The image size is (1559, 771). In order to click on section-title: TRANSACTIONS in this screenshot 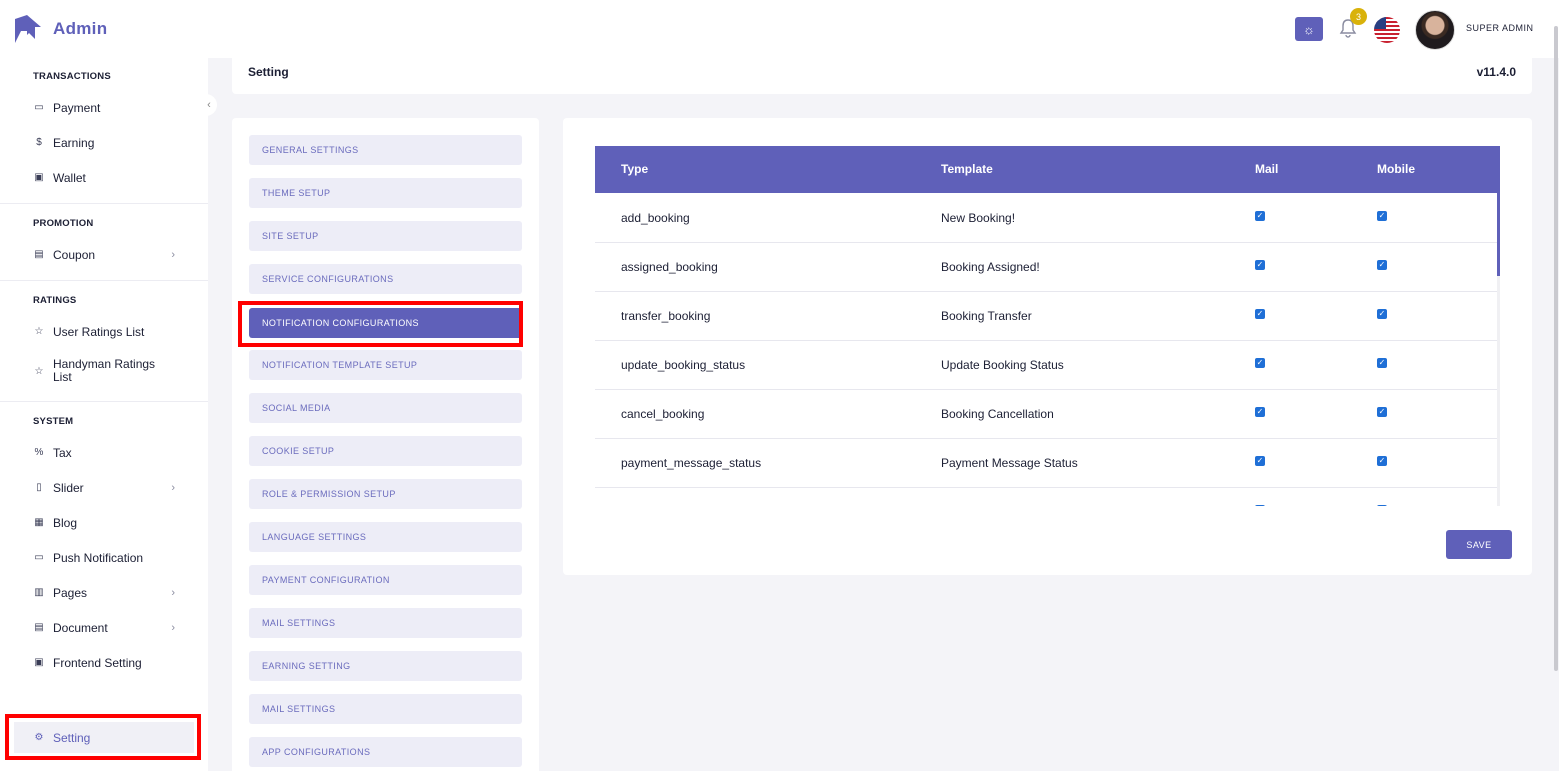, I will do `click(72, 76)`.